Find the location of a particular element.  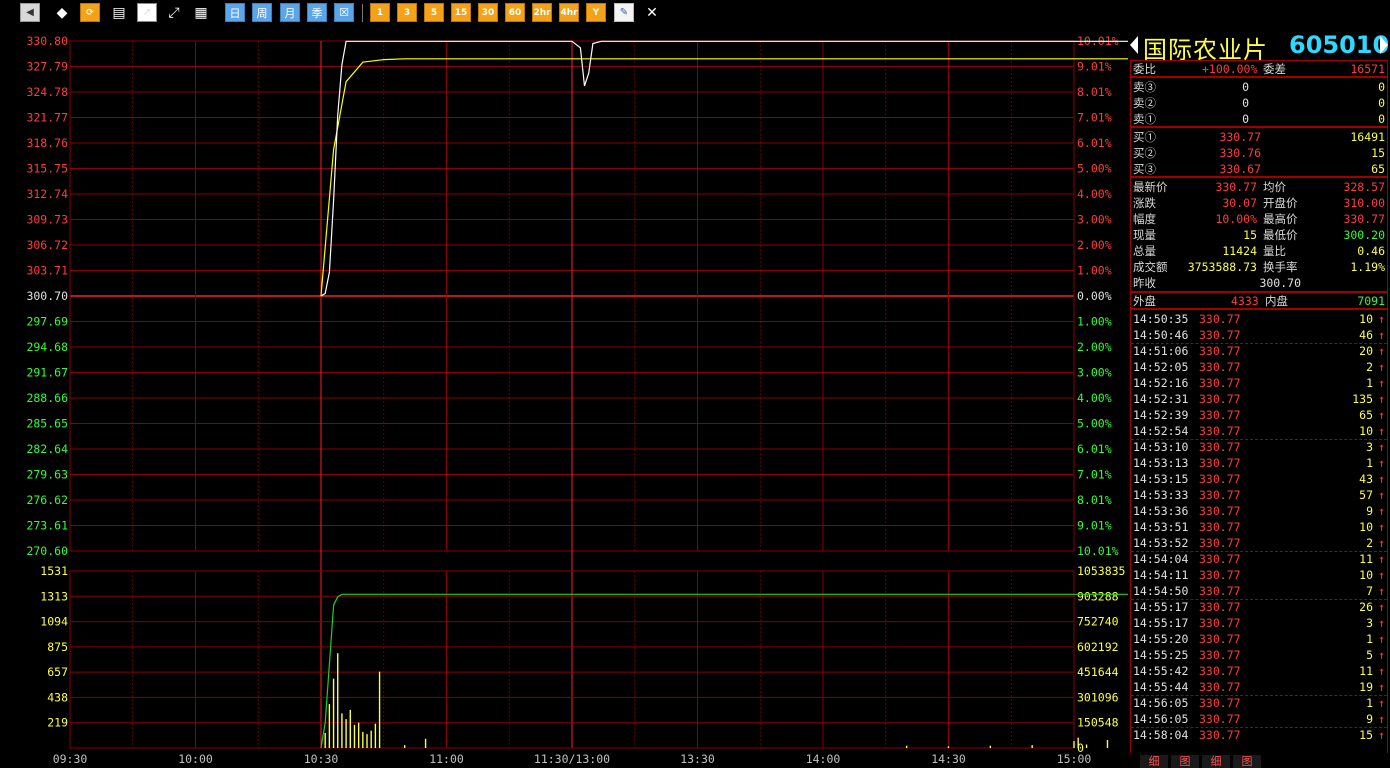

buy-box: 买① 330.77 16491 买② 330.76 15 买③ 330.67 65 is located at coordinates (1259, 152).